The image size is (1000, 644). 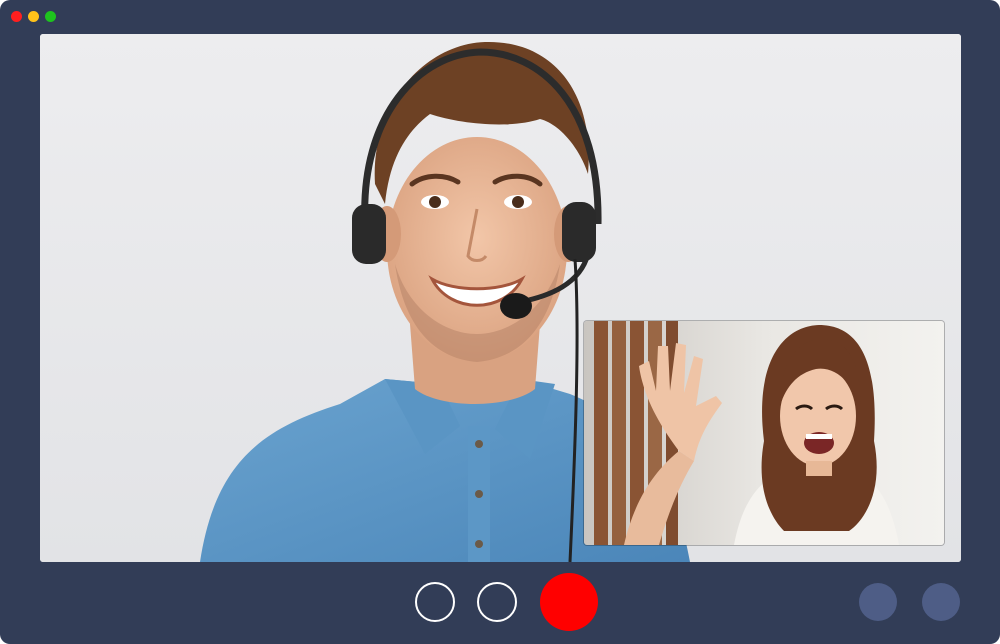 I want to click on self-view-image, so click(x=764, y=433).